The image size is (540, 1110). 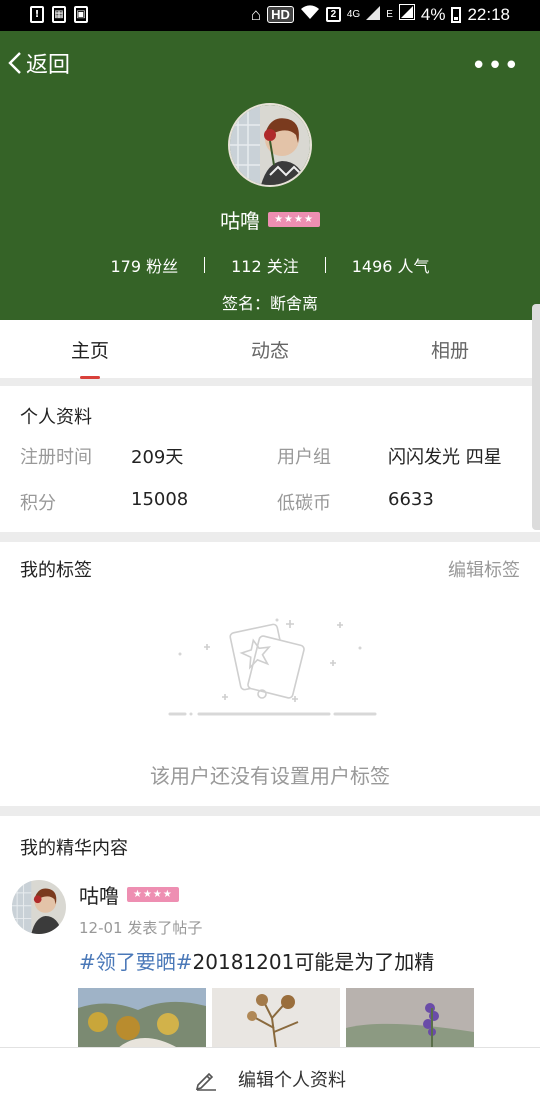 I want to click on coin-value: 6633, so click(x=411, y=499).